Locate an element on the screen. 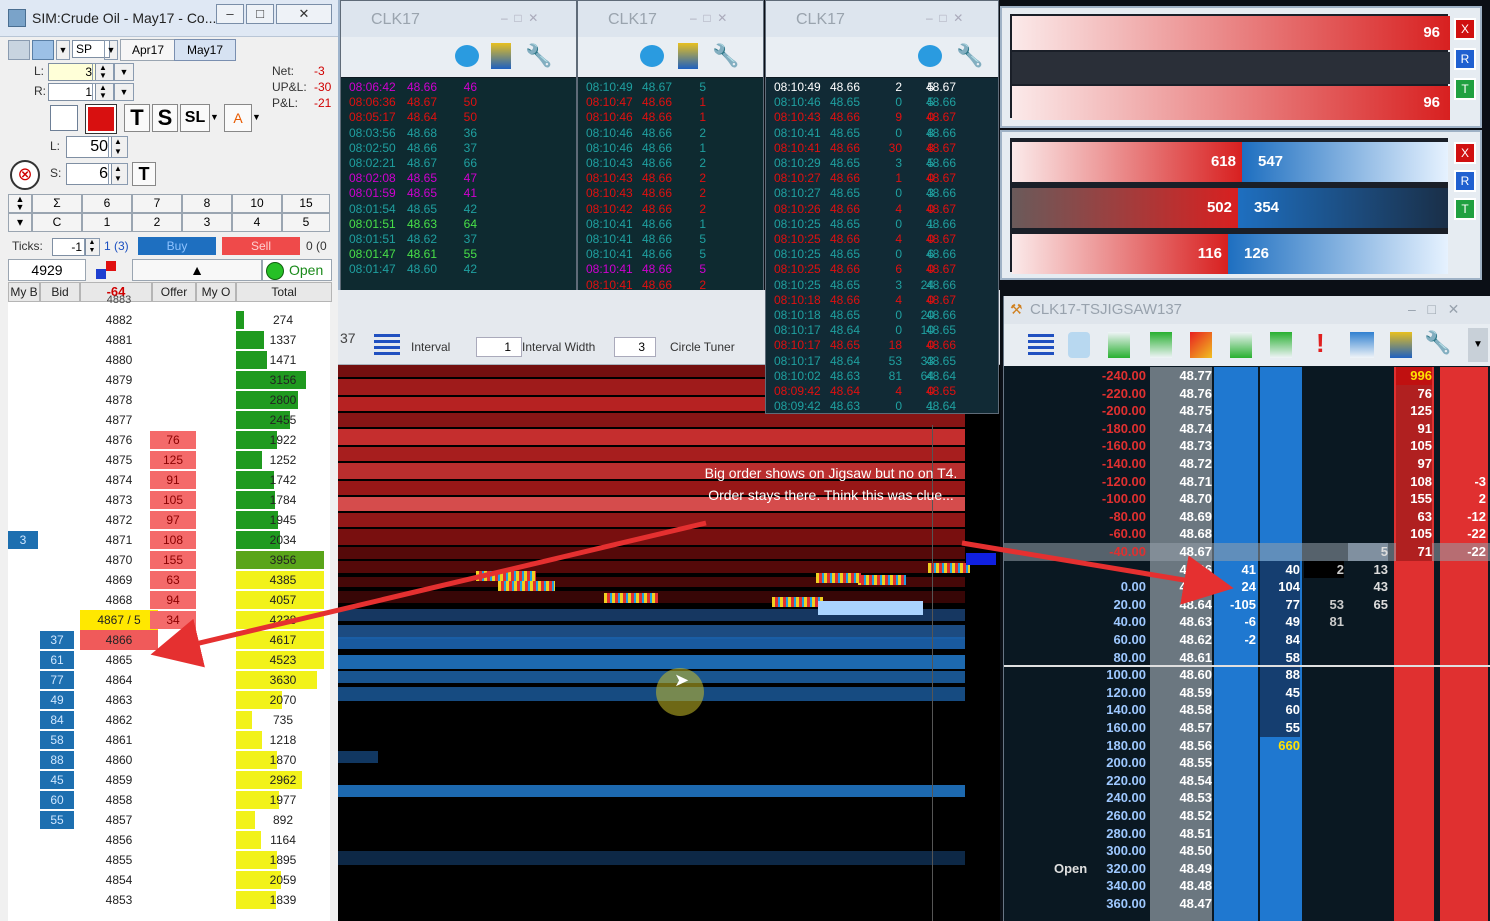 Image resolution: width=1490 pixels, height=921 pixels. arrow-to-jigsaw is located at coordinates (1097, 572).